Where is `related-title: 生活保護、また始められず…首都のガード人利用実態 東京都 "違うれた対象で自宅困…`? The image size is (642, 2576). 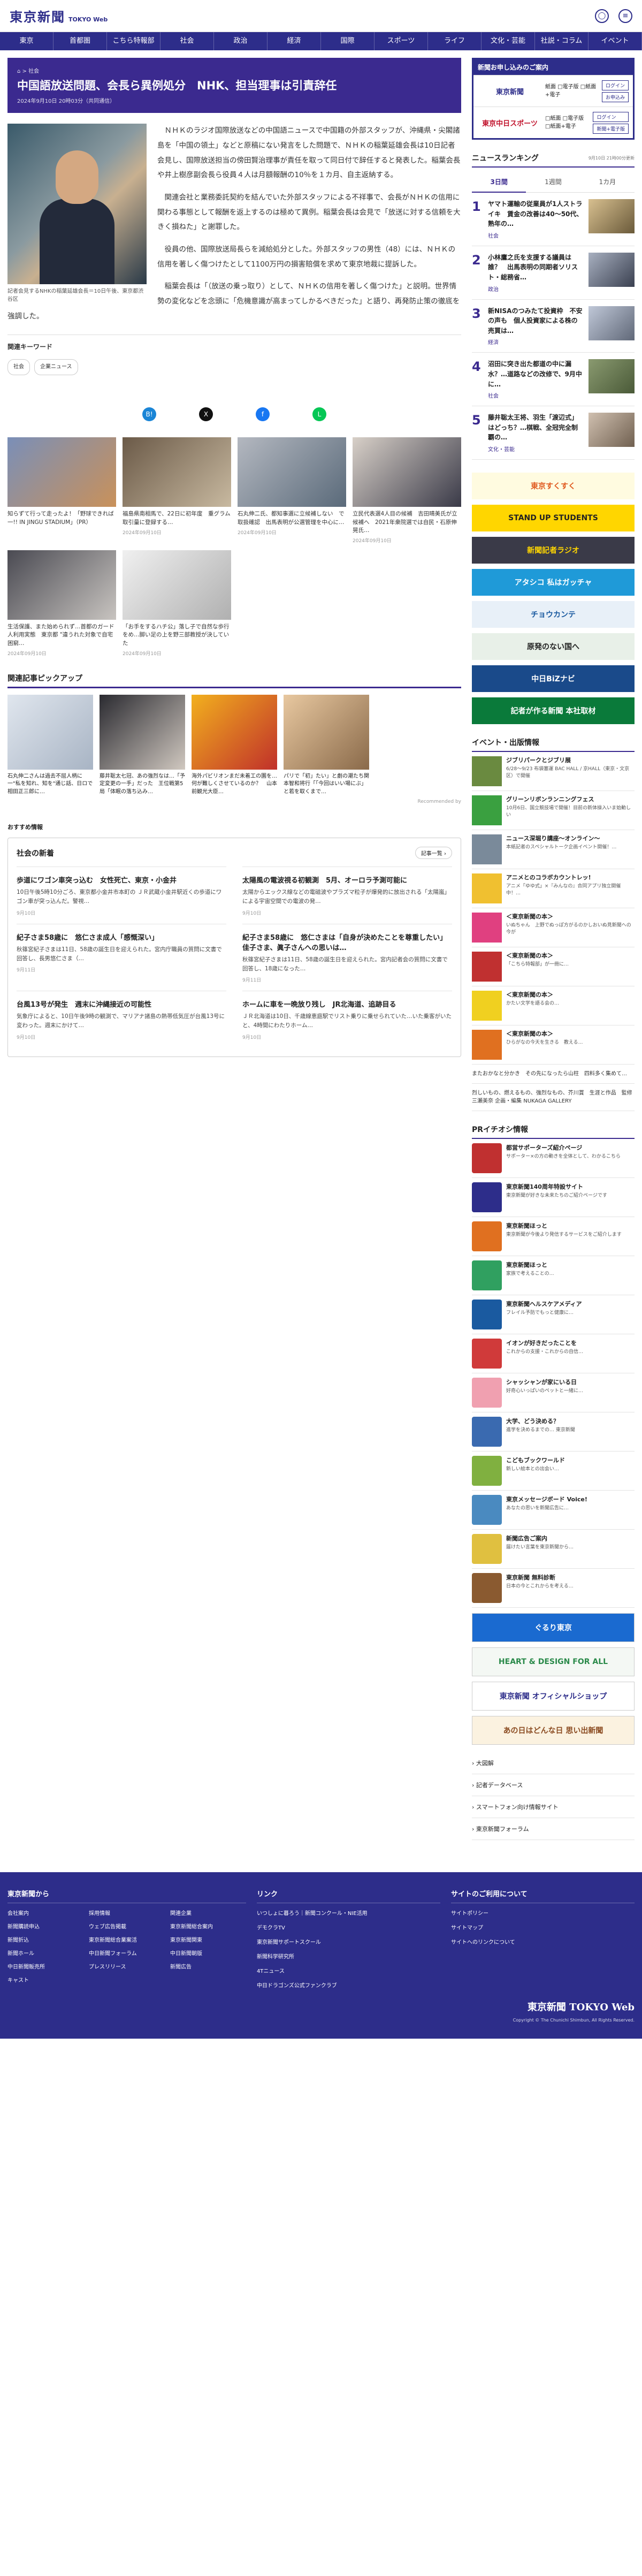
related-title: 生活保護、また始められず…首都のガード人利用実態 東京都 "違うれた対象で自宅困… is located at coordinates (61, 635).